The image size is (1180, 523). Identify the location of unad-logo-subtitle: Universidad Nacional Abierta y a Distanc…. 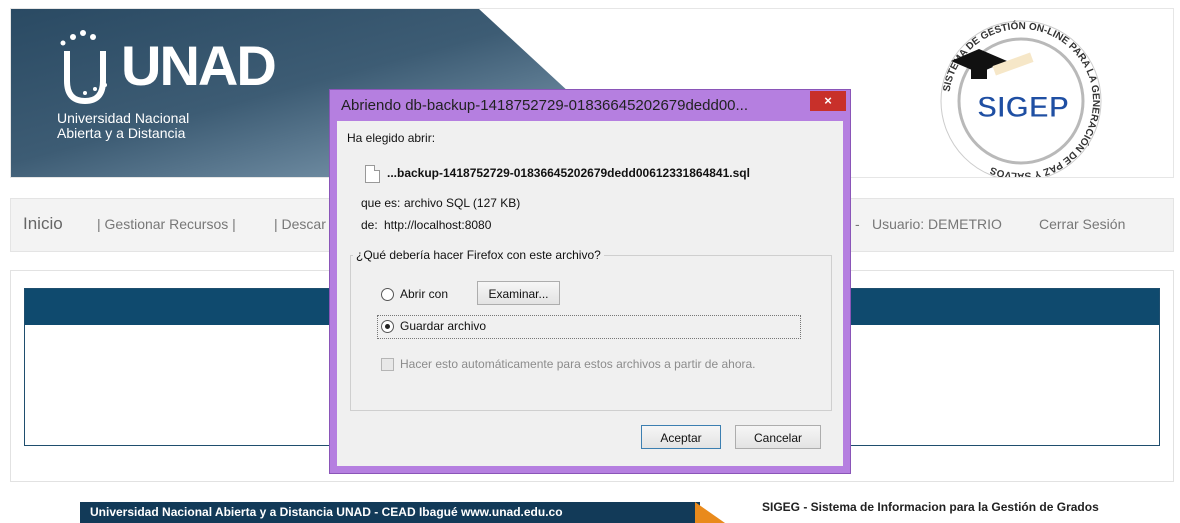
(123, 126).